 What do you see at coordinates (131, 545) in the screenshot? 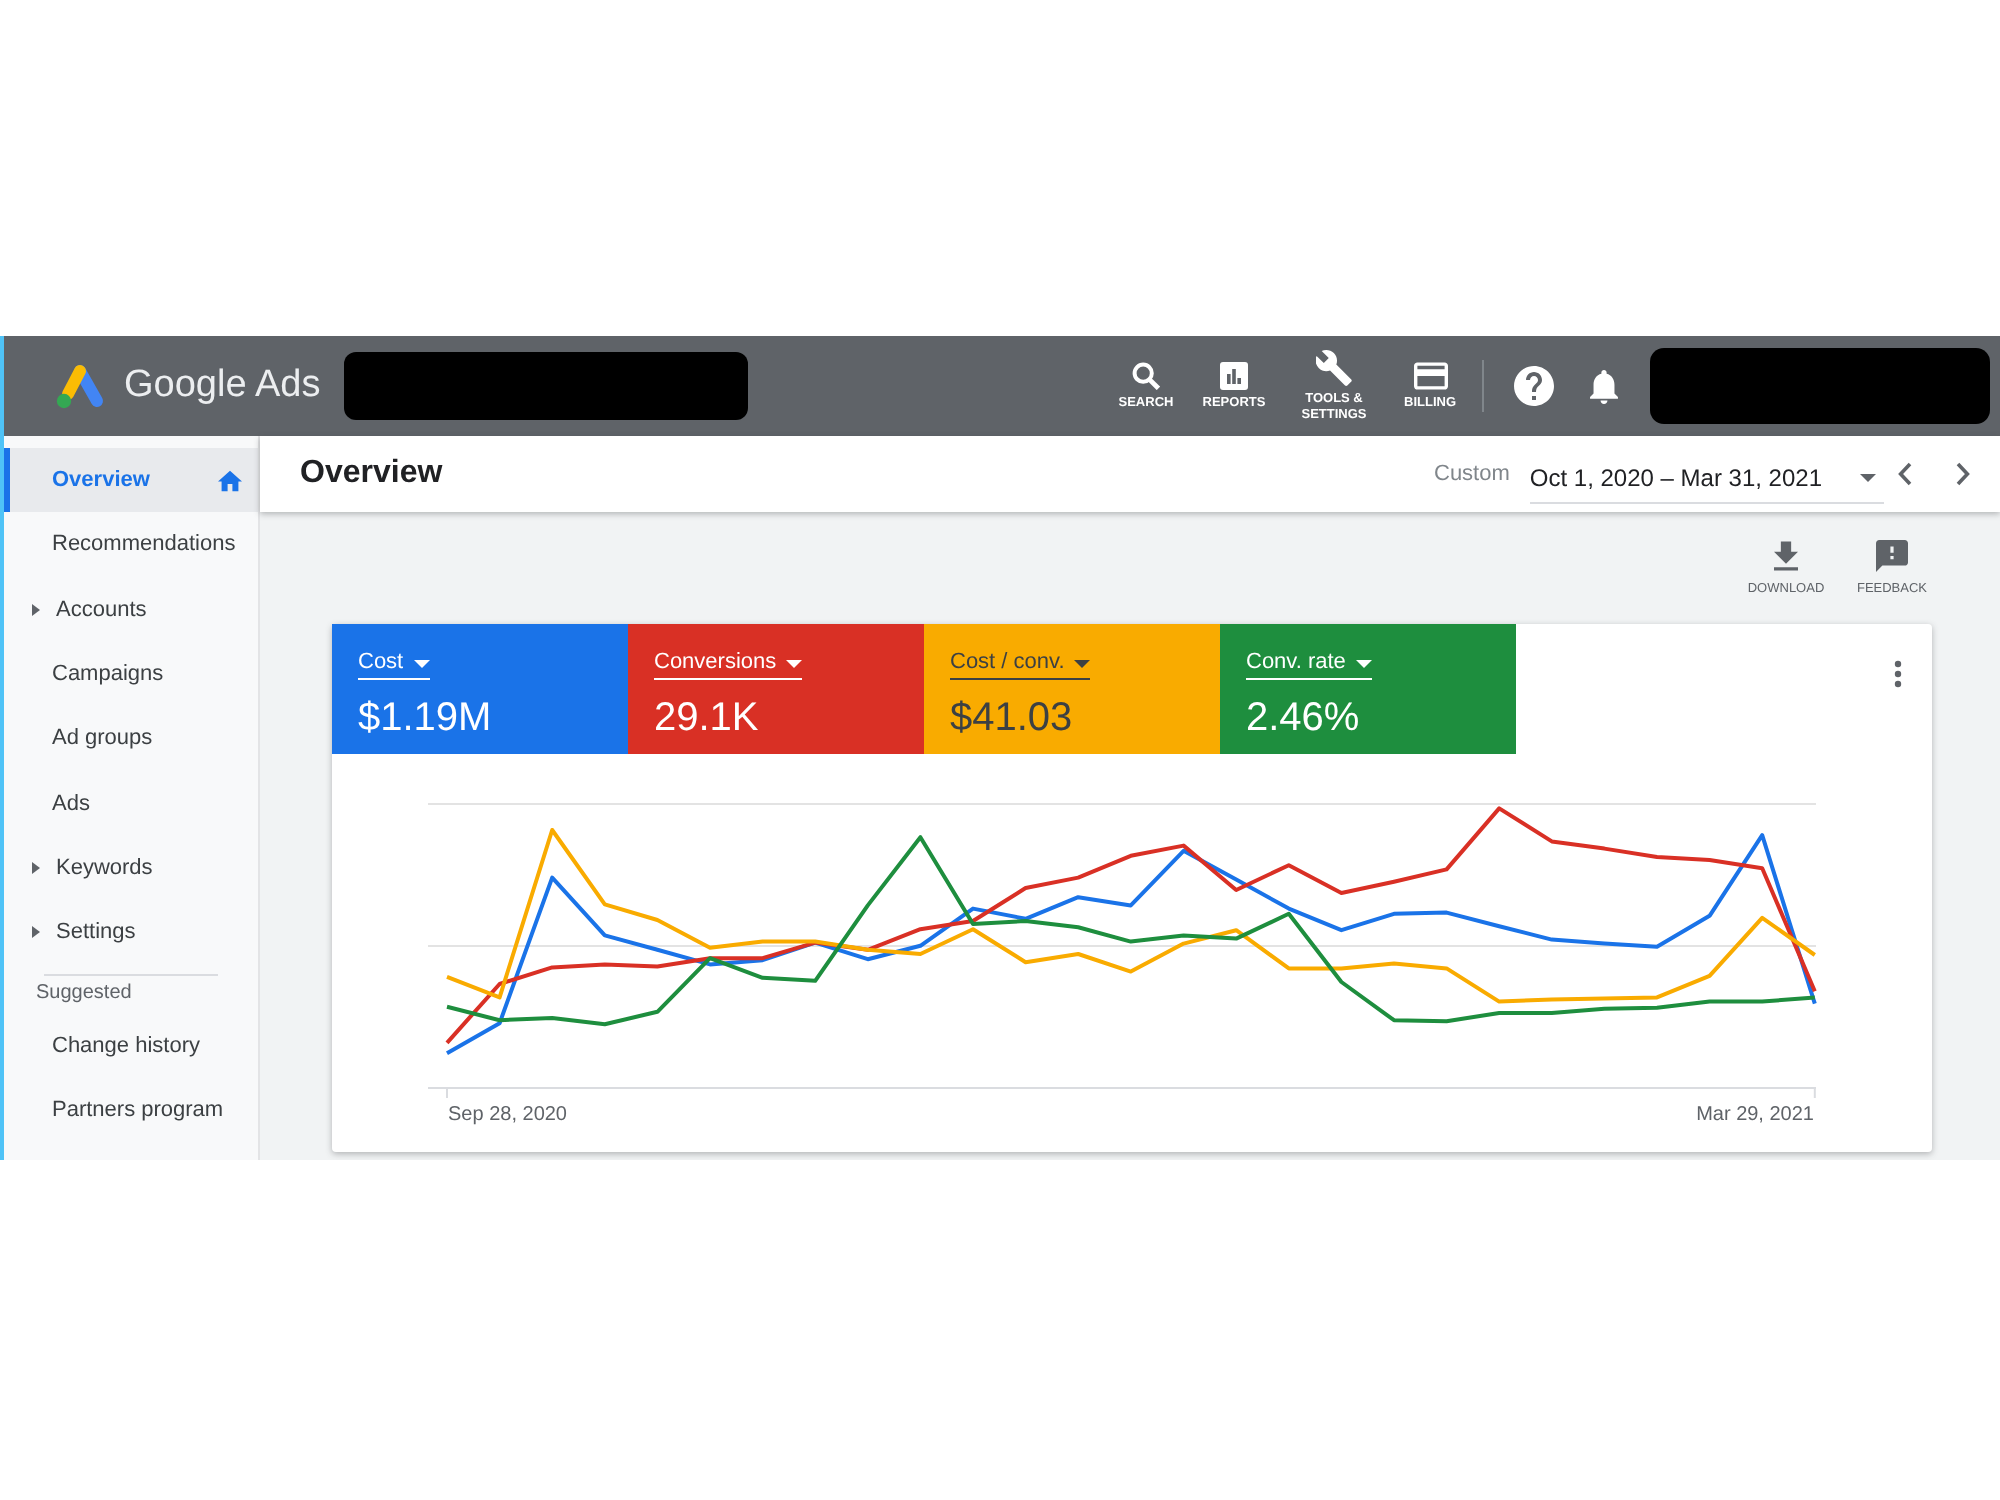
I see `sidebar-item: Recommendations` at bounding box center [131, 545].